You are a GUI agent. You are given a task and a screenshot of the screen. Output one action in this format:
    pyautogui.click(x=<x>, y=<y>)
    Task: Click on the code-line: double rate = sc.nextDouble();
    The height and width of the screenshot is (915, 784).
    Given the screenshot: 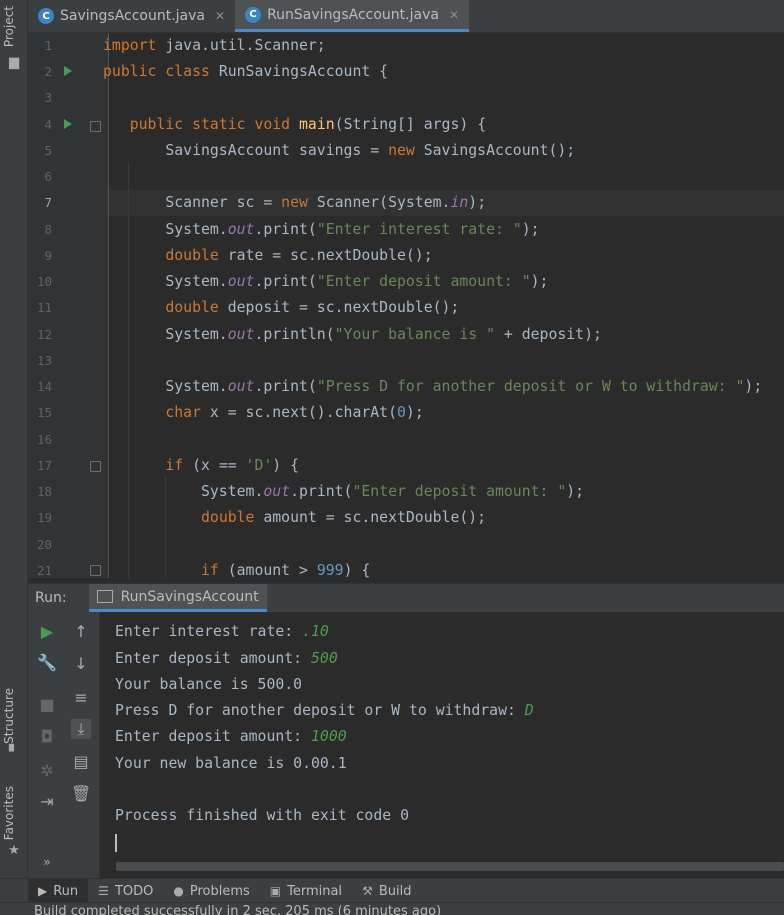 What is the action you would take?
    pyautogui.click(x=299, y=255)
    